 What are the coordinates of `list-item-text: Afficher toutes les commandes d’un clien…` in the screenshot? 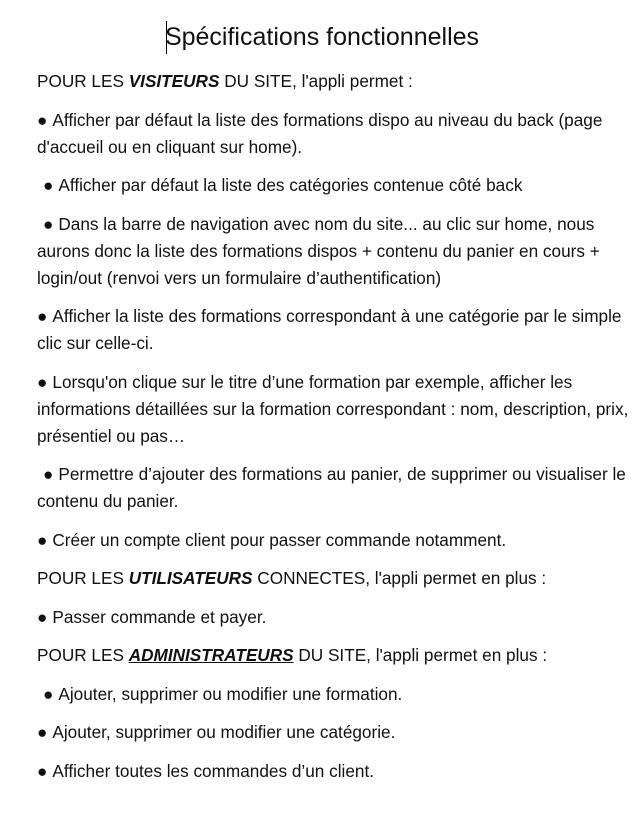 It's located at (213, 770).